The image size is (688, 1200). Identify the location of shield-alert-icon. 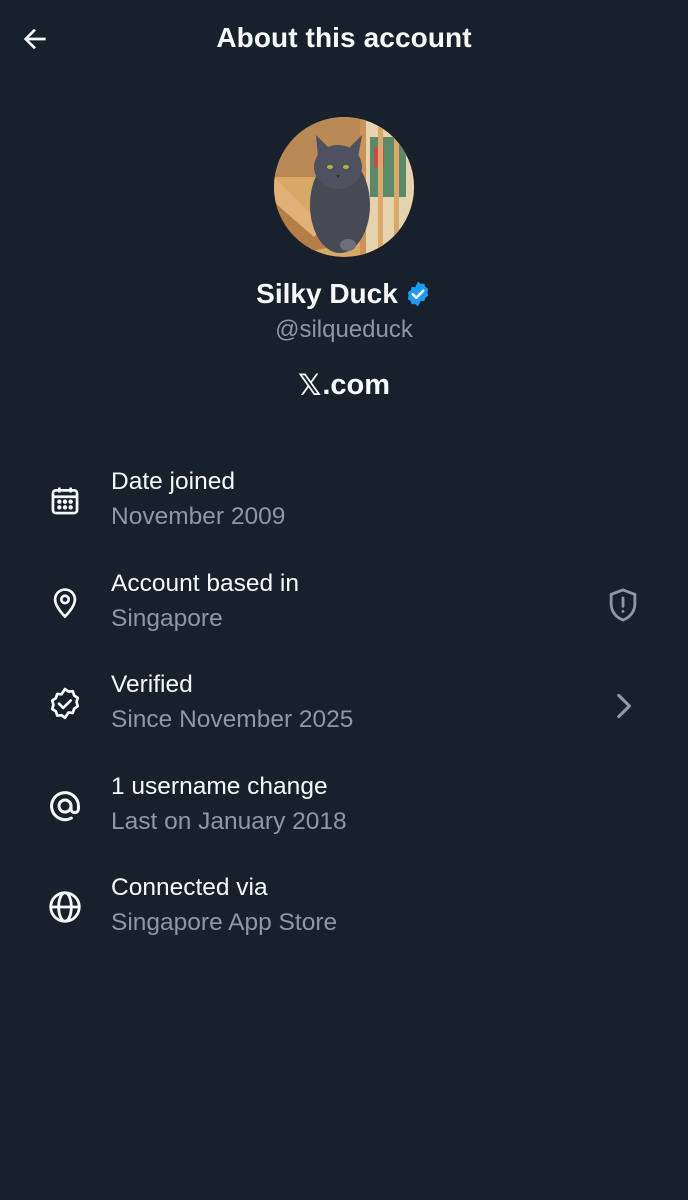
(623, 604).